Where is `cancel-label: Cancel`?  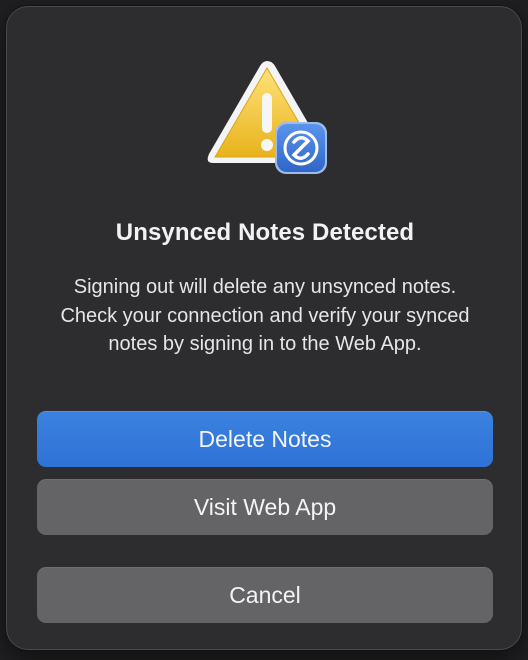
cancel-label: Cancel is located at coordinates (265, 594).